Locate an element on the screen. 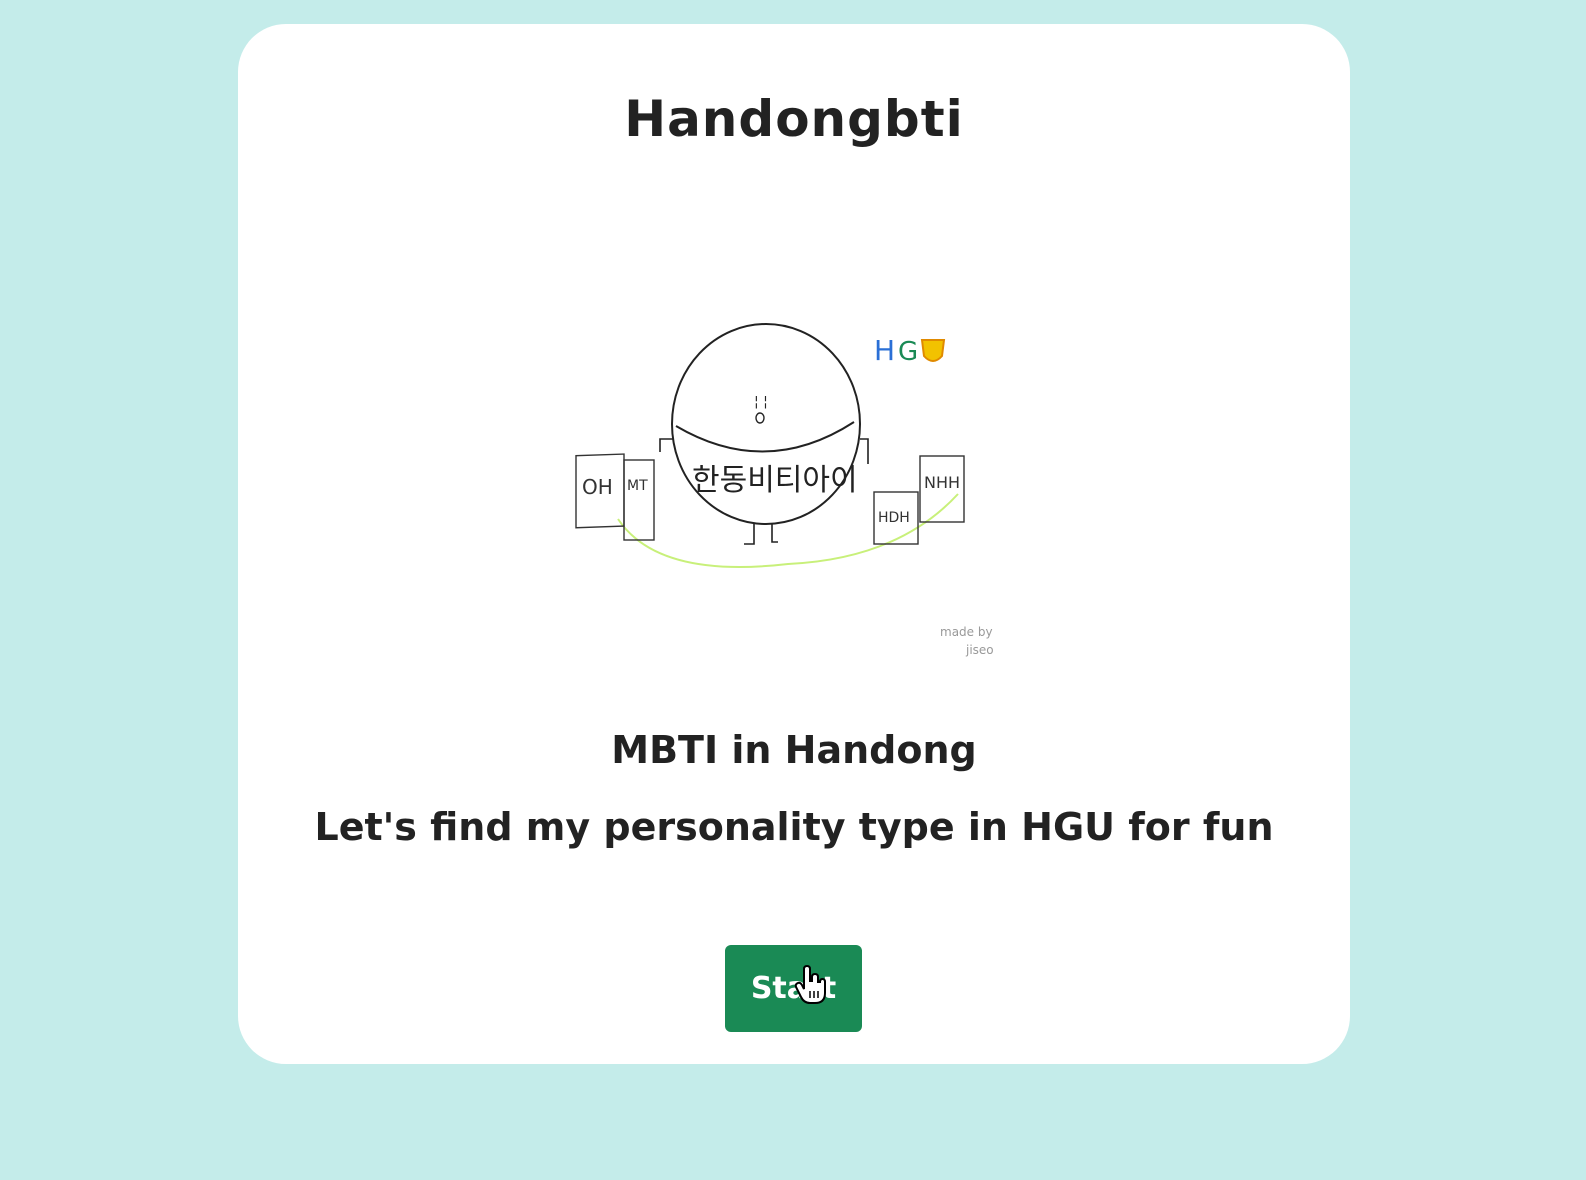  shield-icon is located at coordinates (933, 350).